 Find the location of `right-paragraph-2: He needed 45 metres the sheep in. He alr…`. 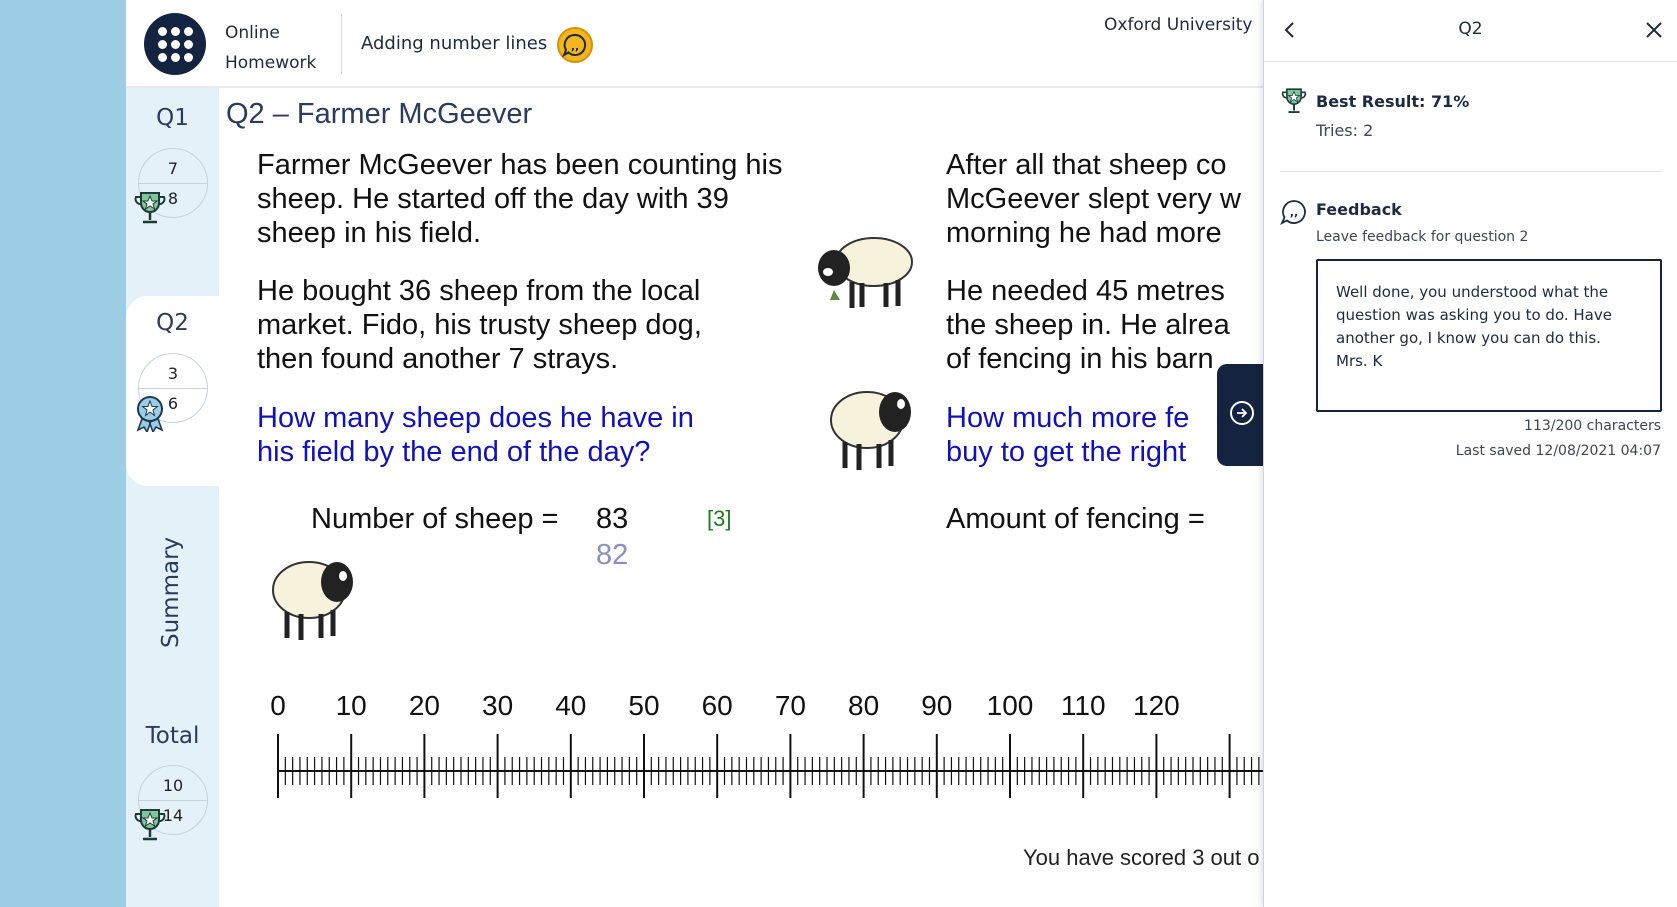

right-paragraph-2: He needed 45 metres the sheep in. He alr… is located at coordinates (1088, 325).